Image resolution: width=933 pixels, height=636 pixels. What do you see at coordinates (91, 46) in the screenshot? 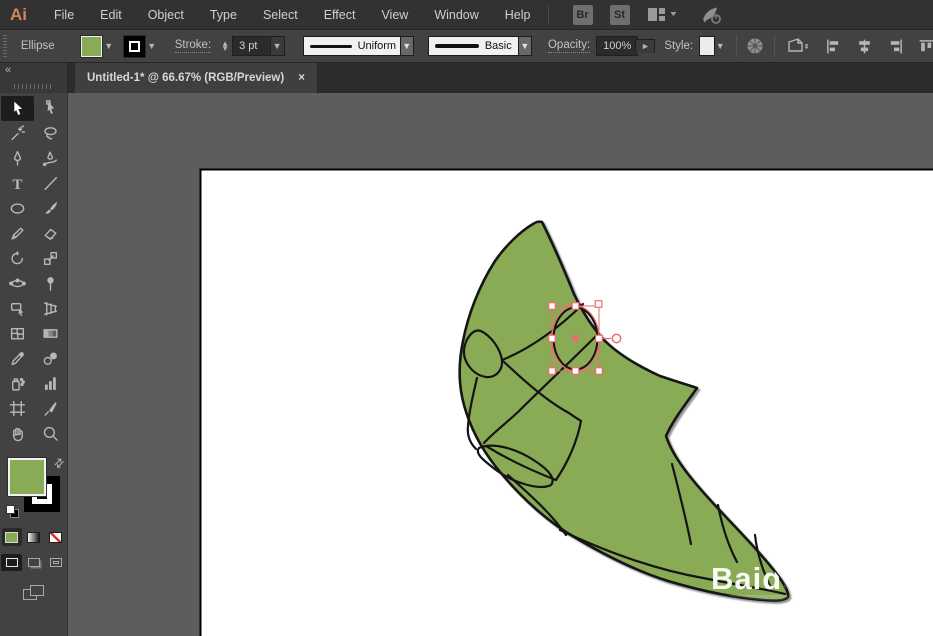
I see `fill-color-swatch` at bounding box center [91, 46].